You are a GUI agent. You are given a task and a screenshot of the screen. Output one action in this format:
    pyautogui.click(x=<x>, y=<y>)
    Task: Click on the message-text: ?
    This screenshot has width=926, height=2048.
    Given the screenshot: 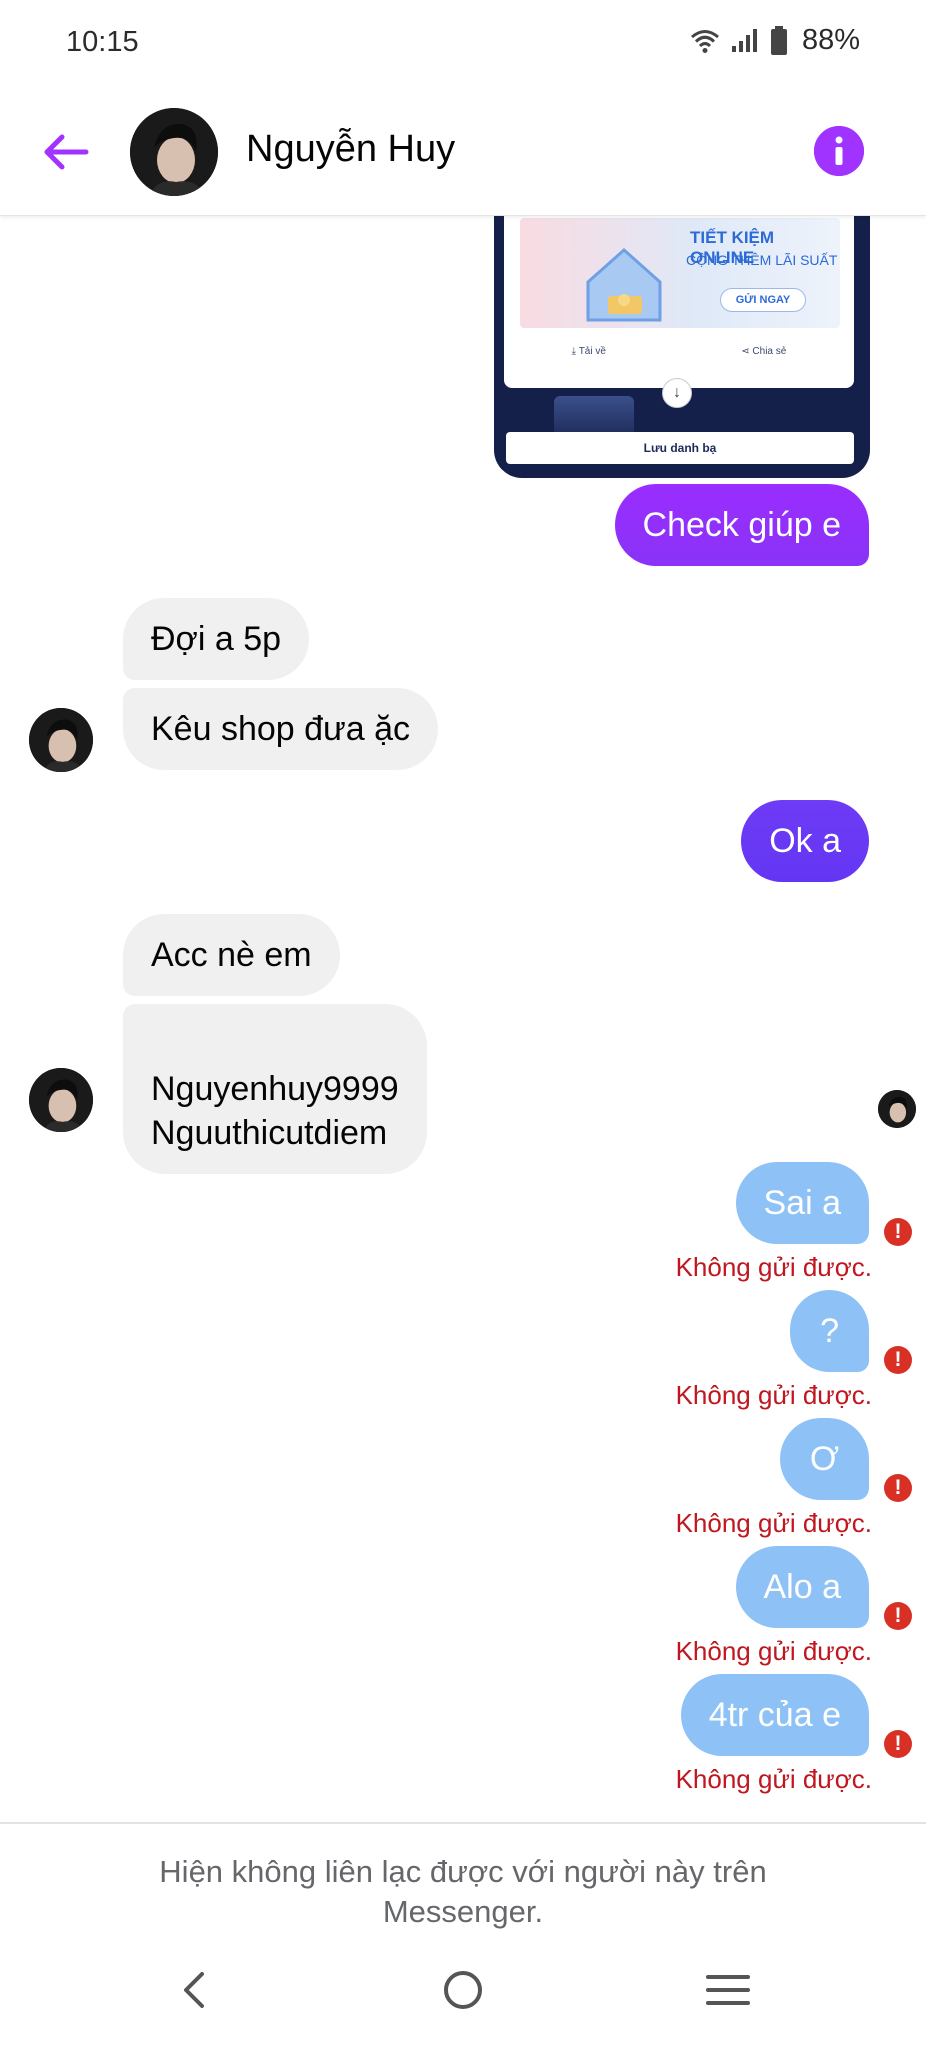 What is the action you would take?
    pyautogui.click(x=829, y=1331)
    